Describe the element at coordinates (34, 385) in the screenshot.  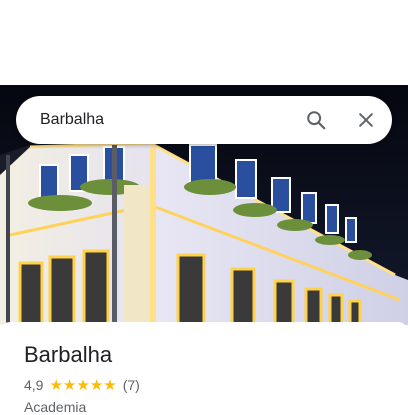
I see `rating-value: 4,9` at that location.